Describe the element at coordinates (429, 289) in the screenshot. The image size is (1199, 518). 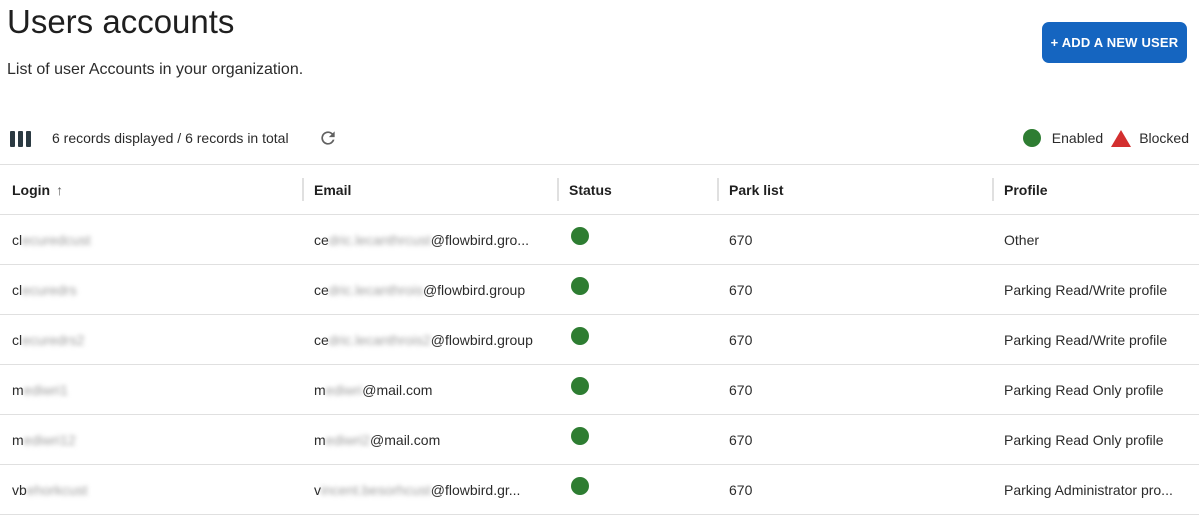
I see `cell-email: cedric.lecanthrois@flowbird.group` at that location.